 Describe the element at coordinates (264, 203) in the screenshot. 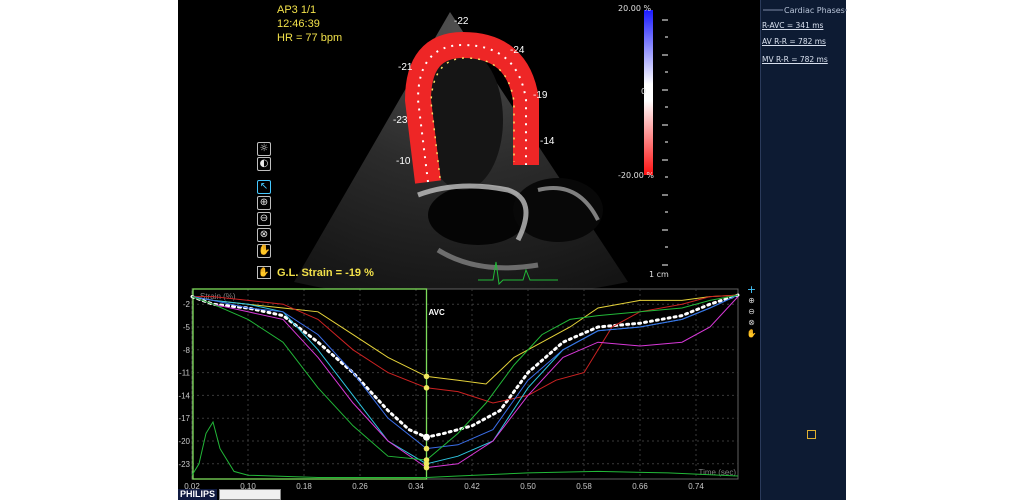

I see `zoom-in-icon: ⊕` at that location.